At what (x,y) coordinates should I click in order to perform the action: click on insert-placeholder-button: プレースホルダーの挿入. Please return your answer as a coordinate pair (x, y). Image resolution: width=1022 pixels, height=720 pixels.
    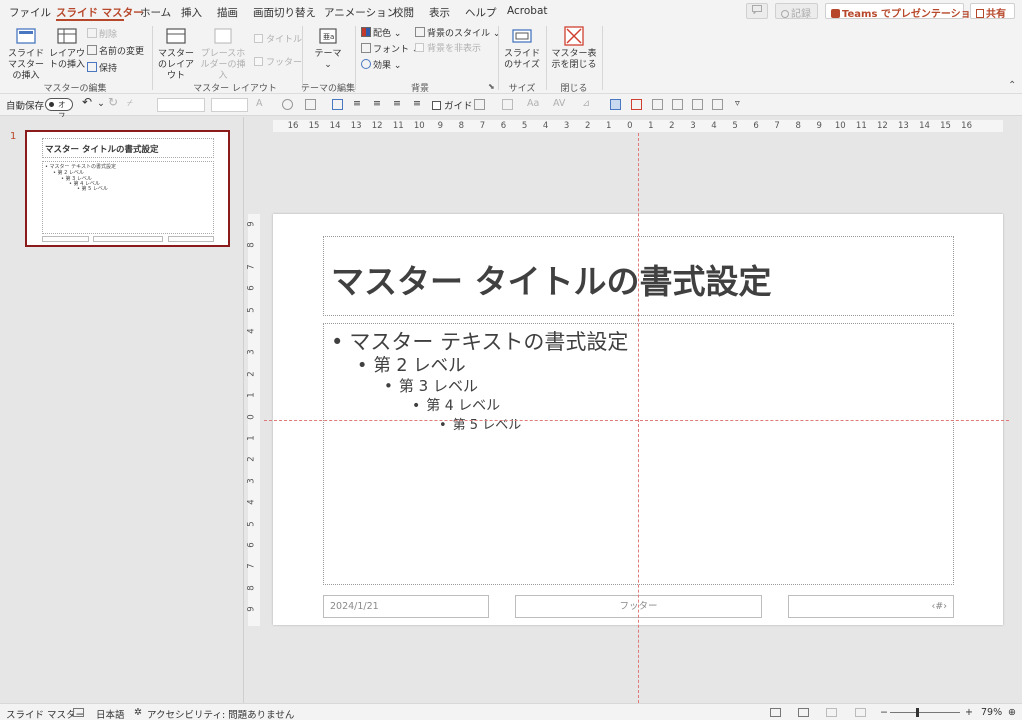
    Looking at the image, I should click on (223, 54).